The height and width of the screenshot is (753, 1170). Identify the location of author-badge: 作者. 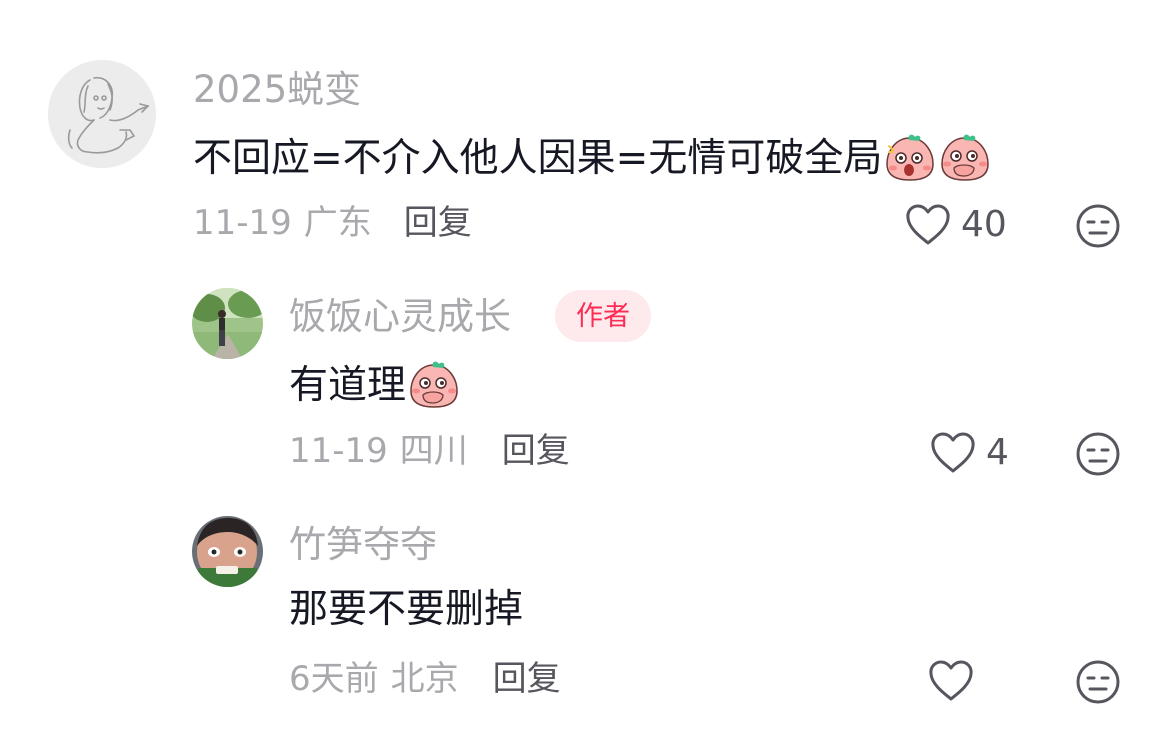
(603, 316).